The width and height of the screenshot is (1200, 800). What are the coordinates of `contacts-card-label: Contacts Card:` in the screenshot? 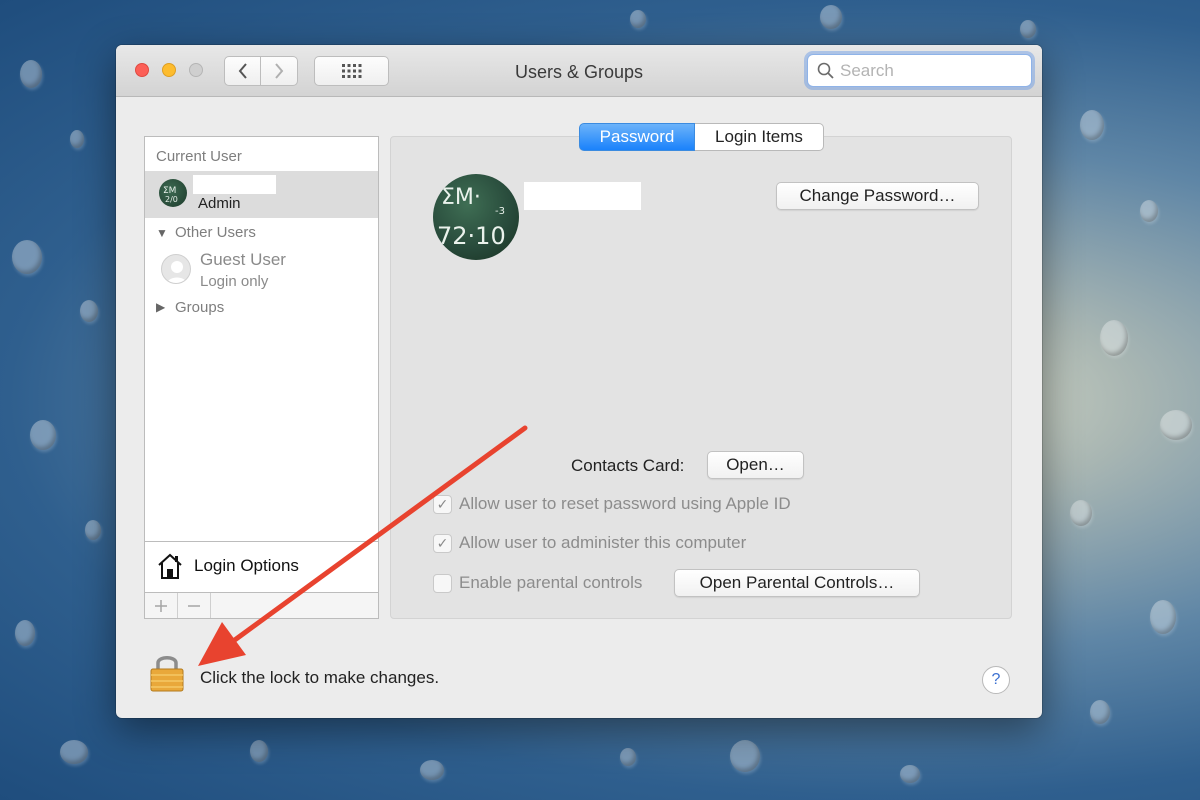 It's located at (628, 465).